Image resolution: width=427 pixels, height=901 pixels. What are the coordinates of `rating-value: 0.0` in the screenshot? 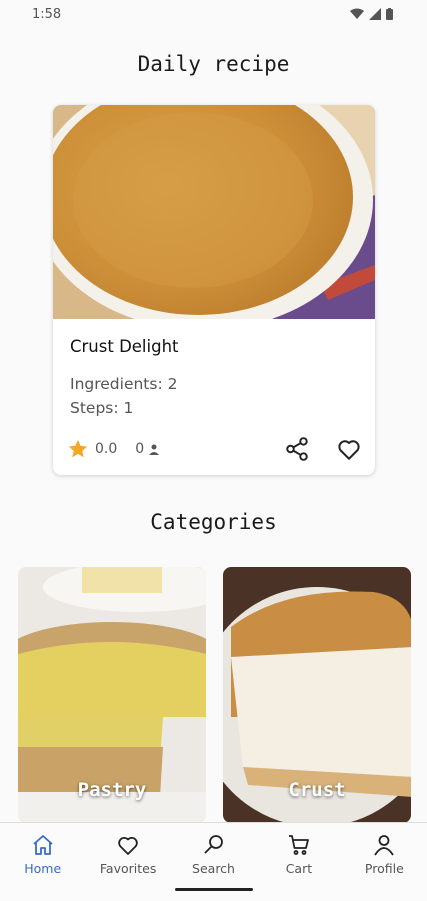 It's located at (106, 449).